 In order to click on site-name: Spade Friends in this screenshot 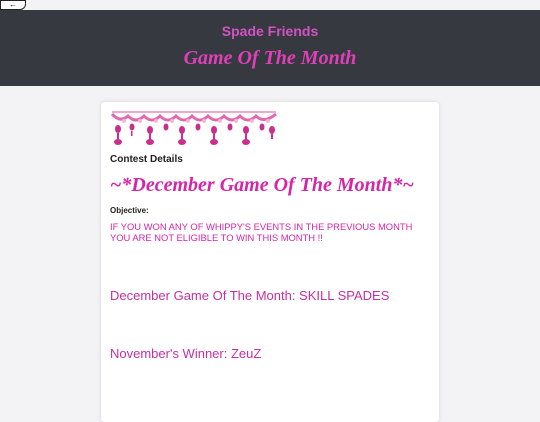, I will do `click(270, 31)`.